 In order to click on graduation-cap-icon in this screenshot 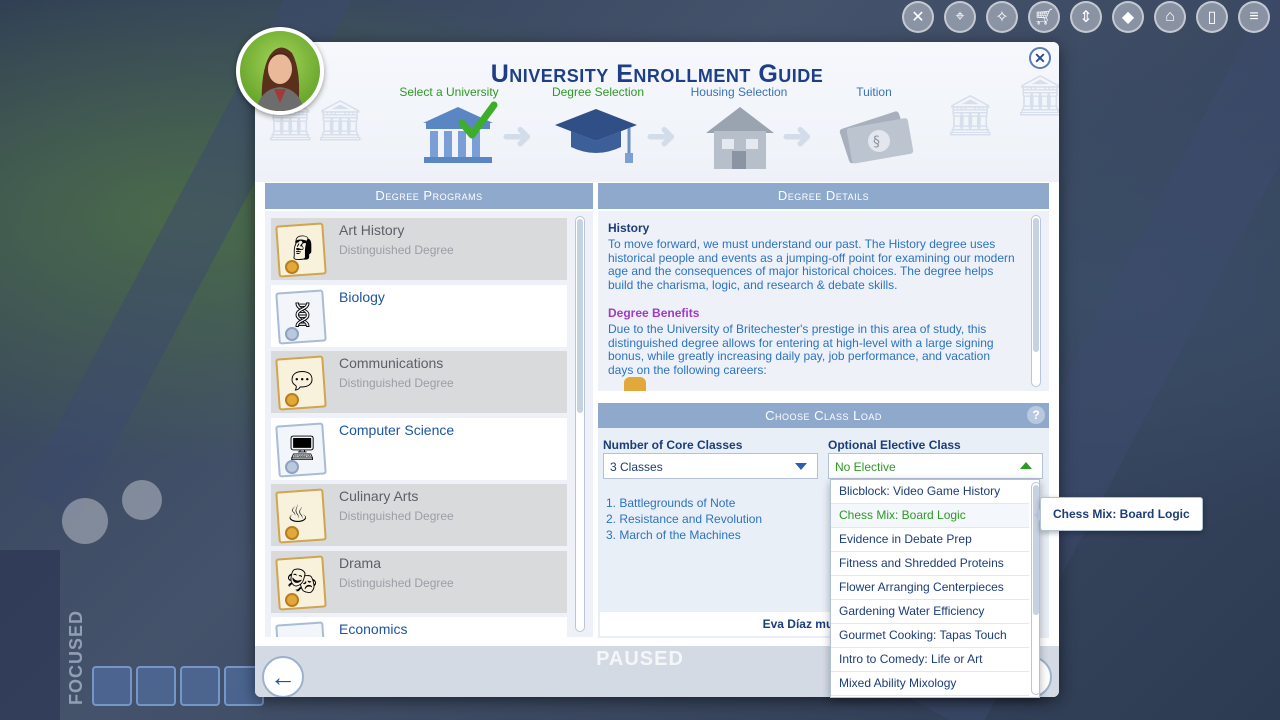, I will do `click(596, 138)`.